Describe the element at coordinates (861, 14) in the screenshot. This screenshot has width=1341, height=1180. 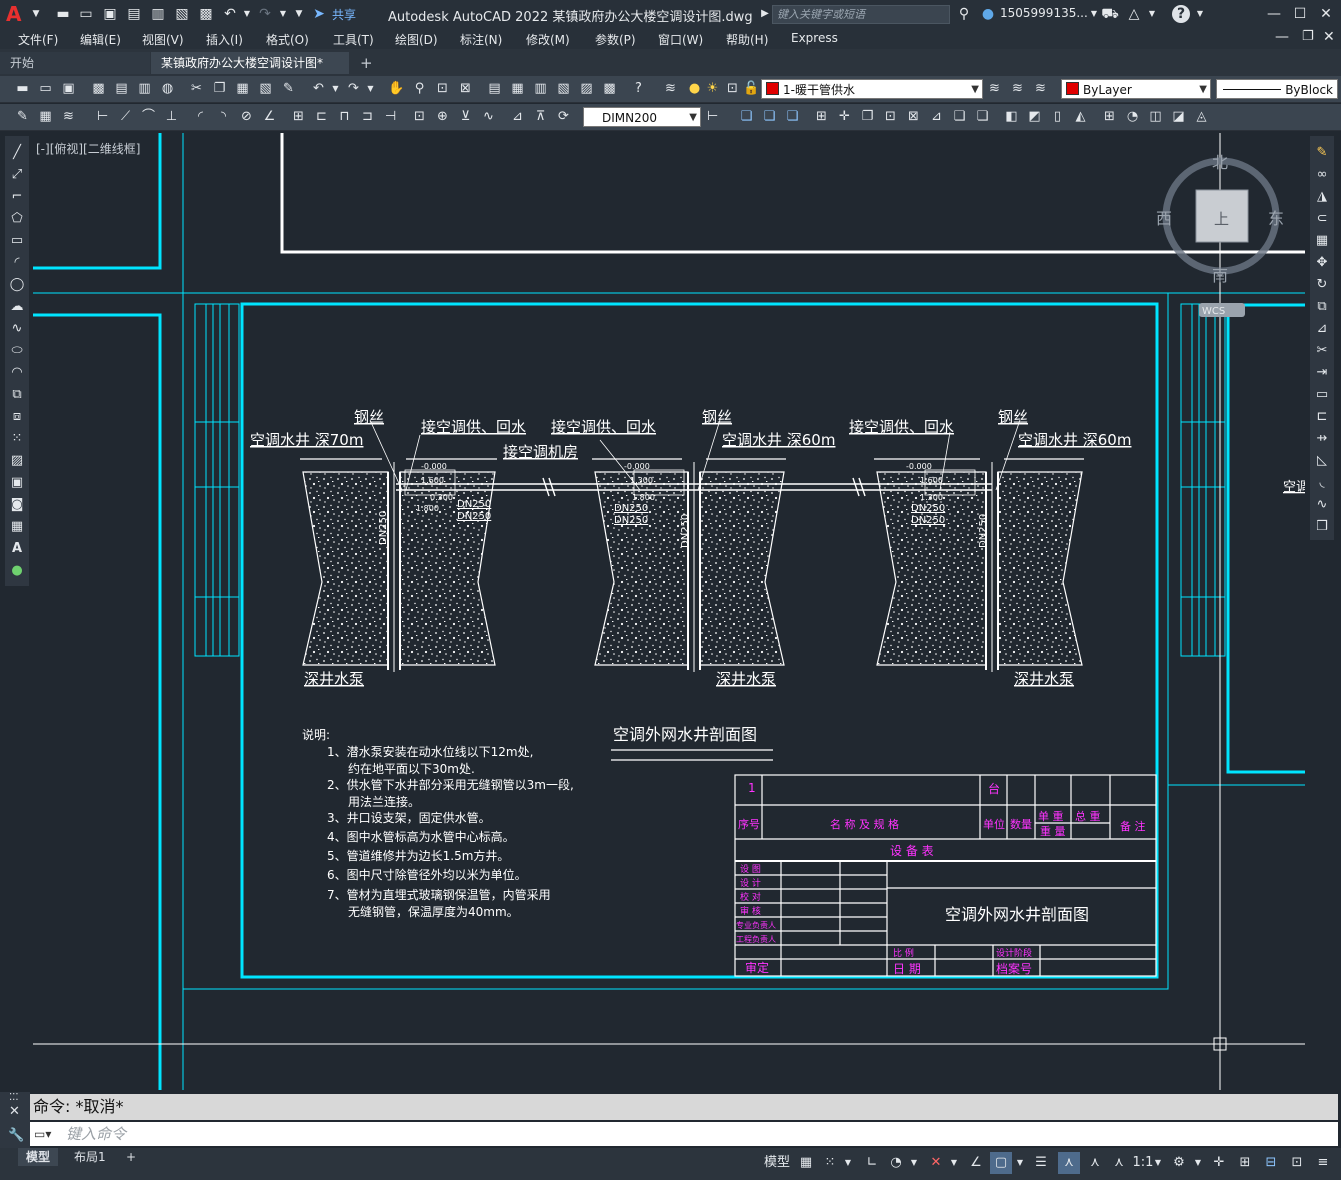
I see `search-input: 键入关键字或短语` at that location.